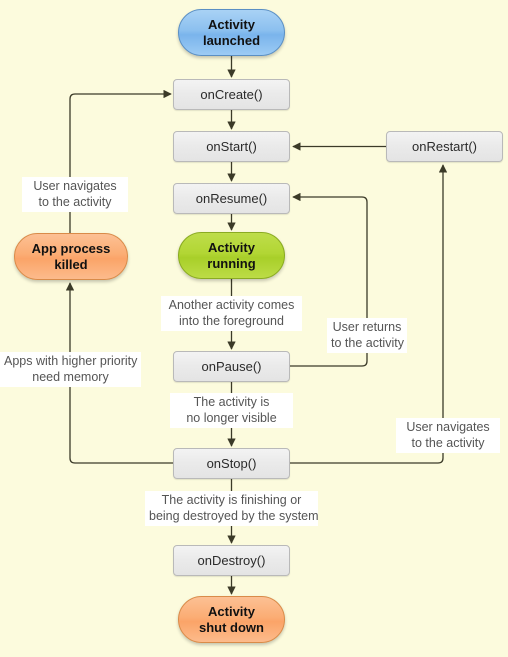 The image size is (508, 657). I want to click on edge-label-activity-no-longer-visible: The activity is no longer visible, so click(231, 411).